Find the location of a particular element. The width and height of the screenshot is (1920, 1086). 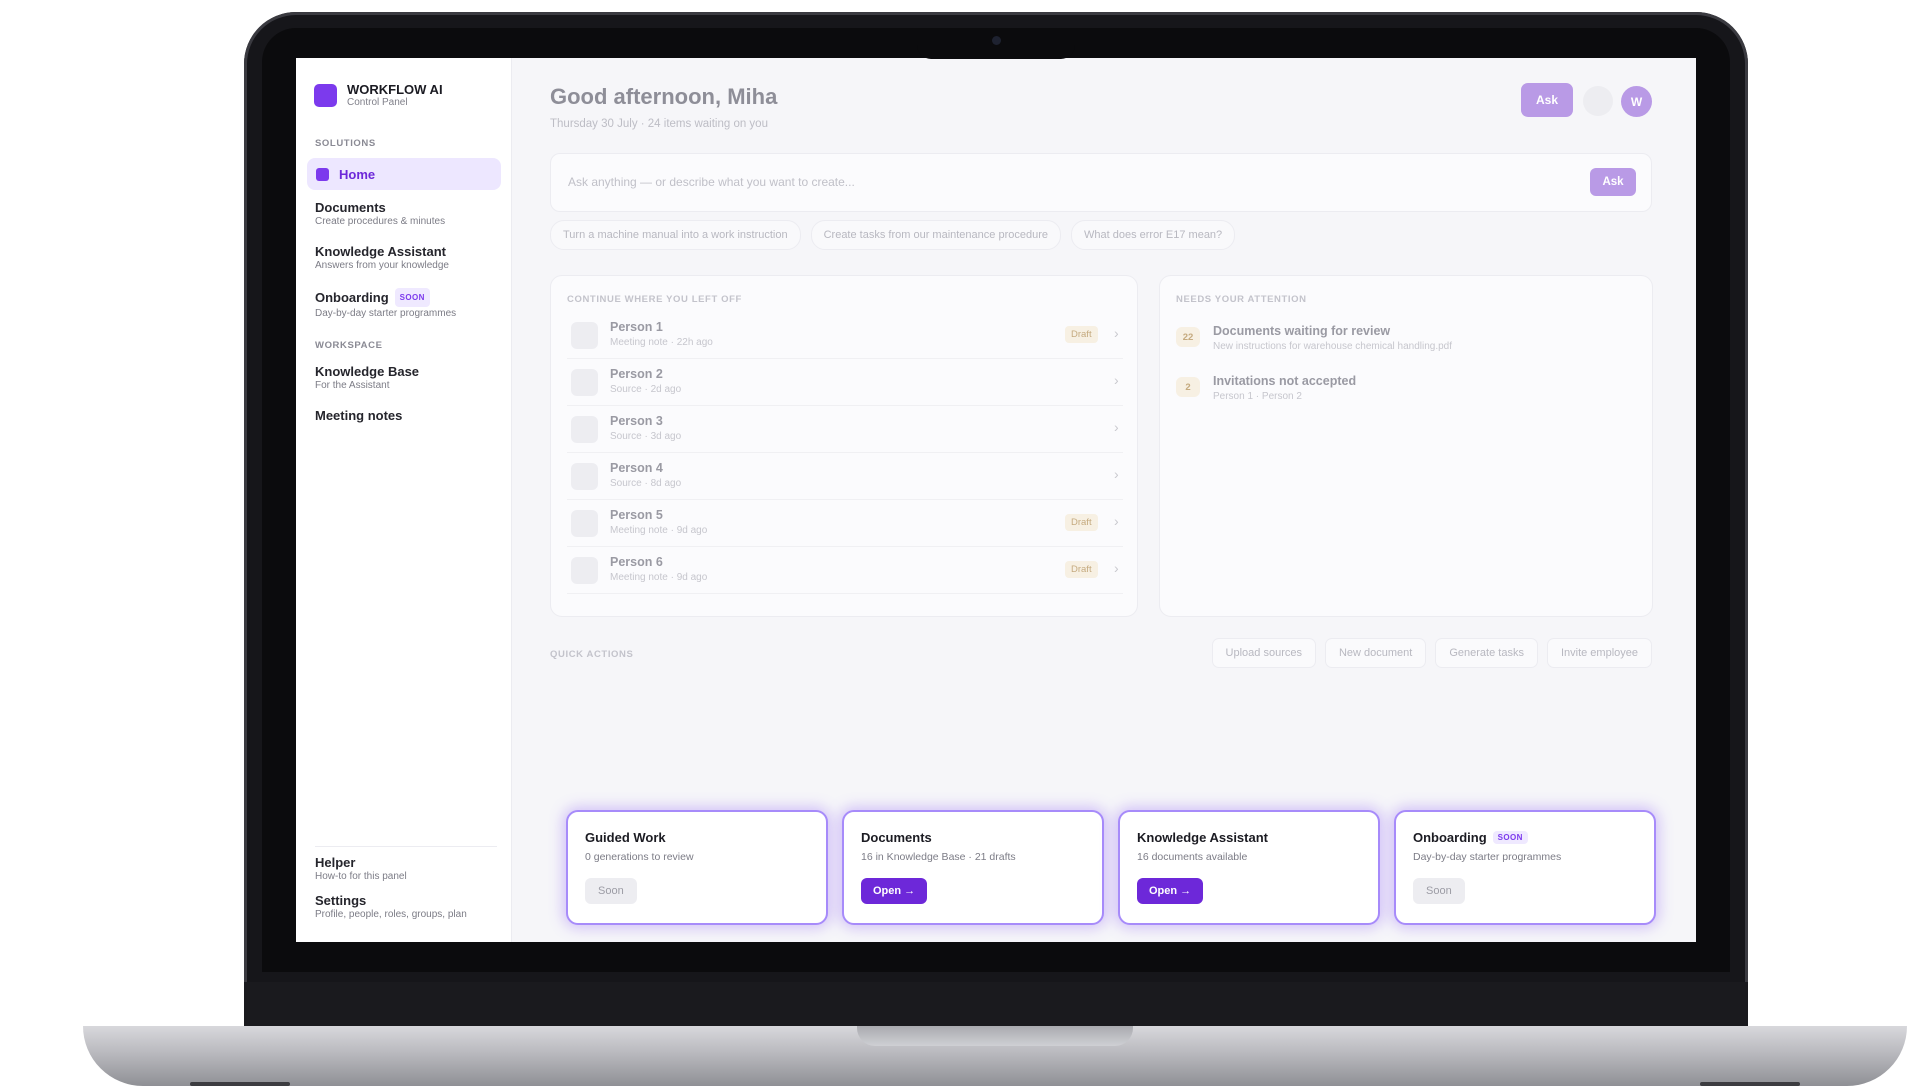

count-badge: 2 is located at coordinates (1188, 387).